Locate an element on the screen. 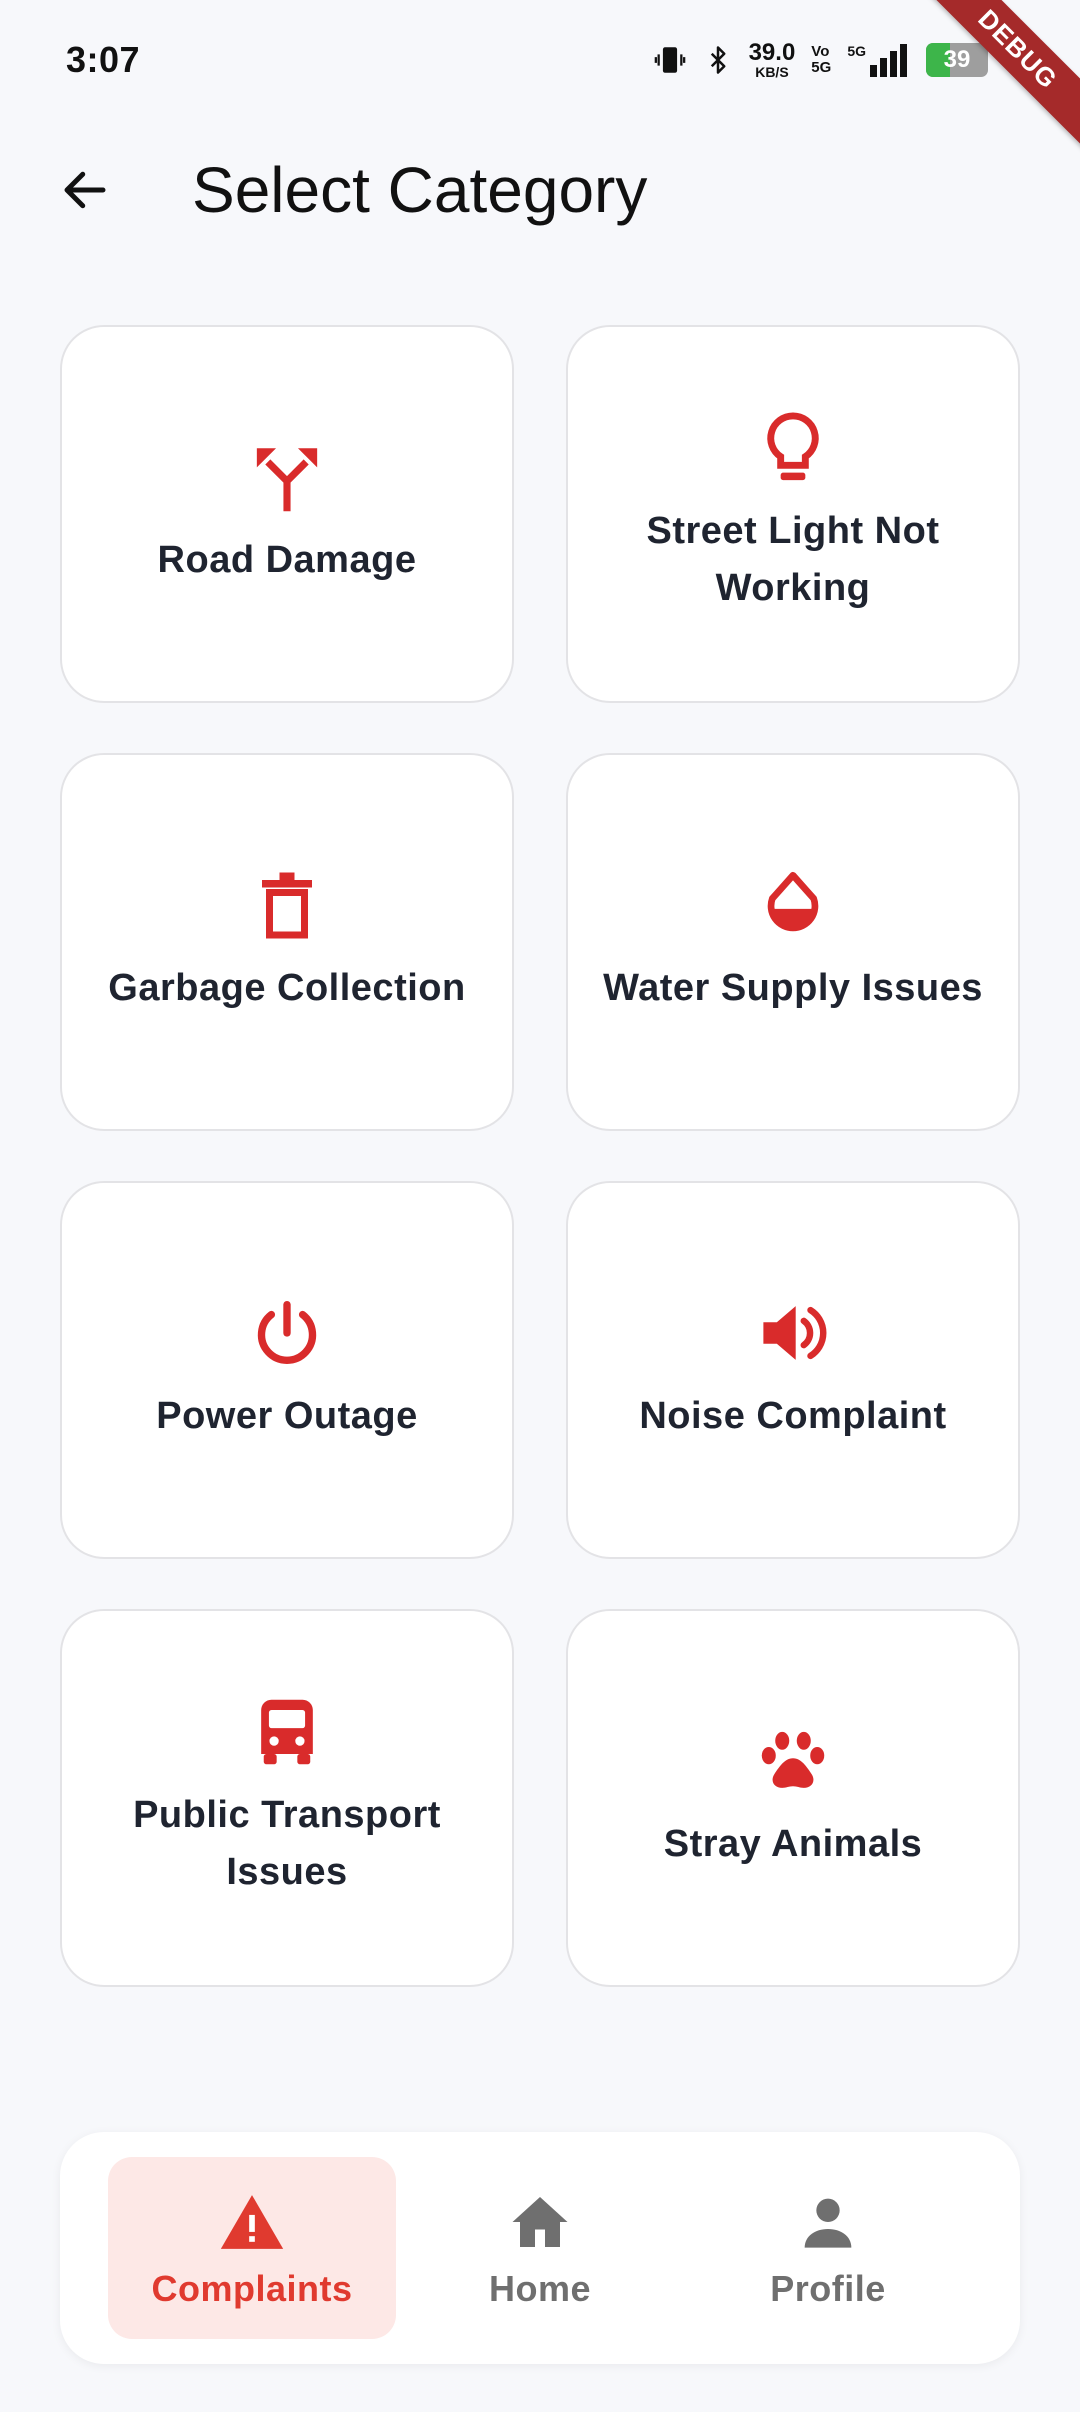 This screenshot has height=2412, width=1080. power-icon is located at coordinates (287, 1333).